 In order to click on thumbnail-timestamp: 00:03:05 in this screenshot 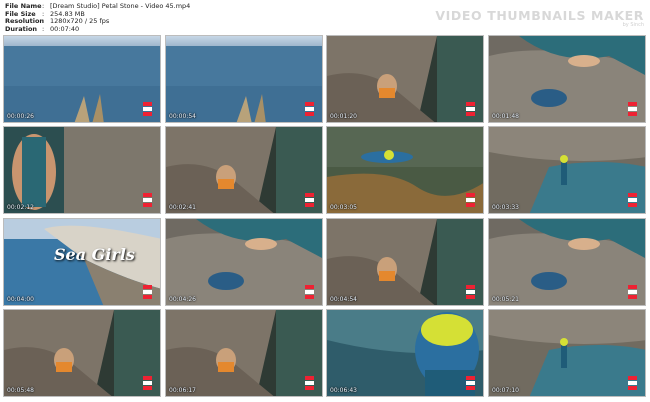, I will do `click(343, 207)`.